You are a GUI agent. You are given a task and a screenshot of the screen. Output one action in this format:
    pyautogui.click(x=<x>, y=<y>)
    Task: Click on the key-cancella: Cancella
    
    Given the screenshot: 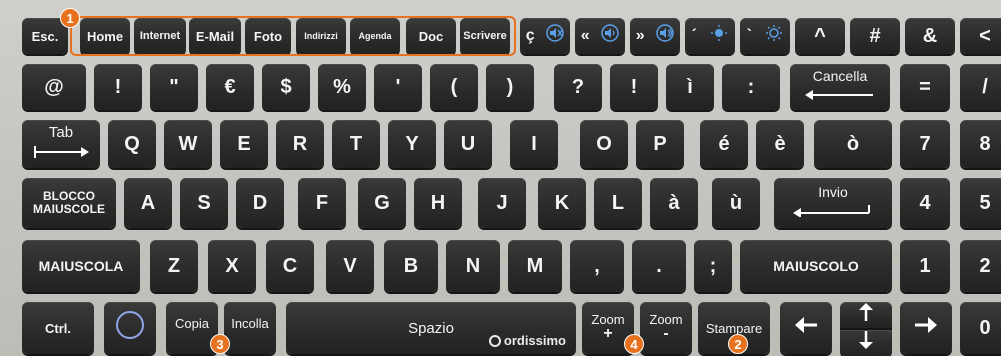 What is the action you would take?
    pyautogui.click(x=840, y=87)
    